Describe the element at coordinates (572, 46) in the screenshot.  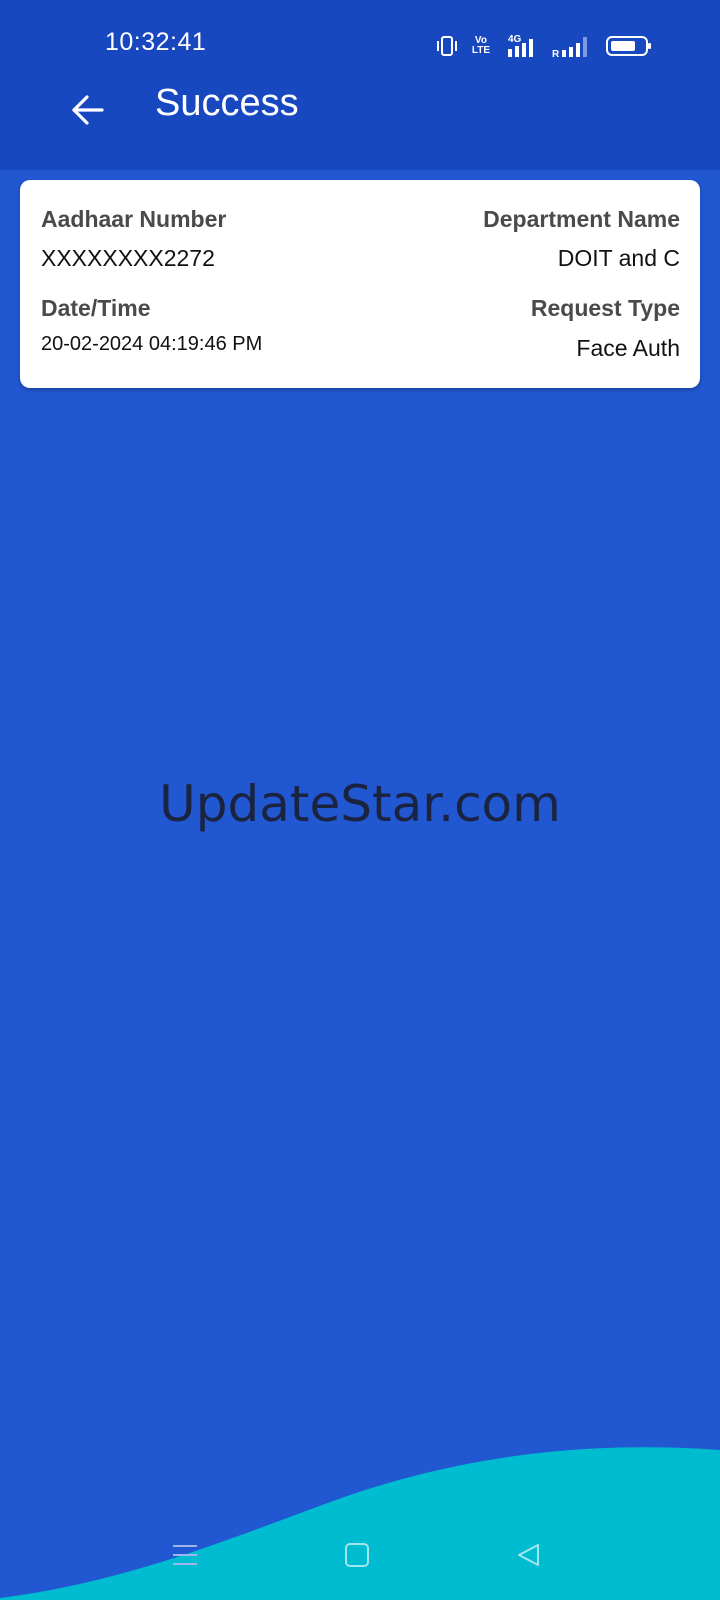
I see `roaming-signal-icon: R` at that location.